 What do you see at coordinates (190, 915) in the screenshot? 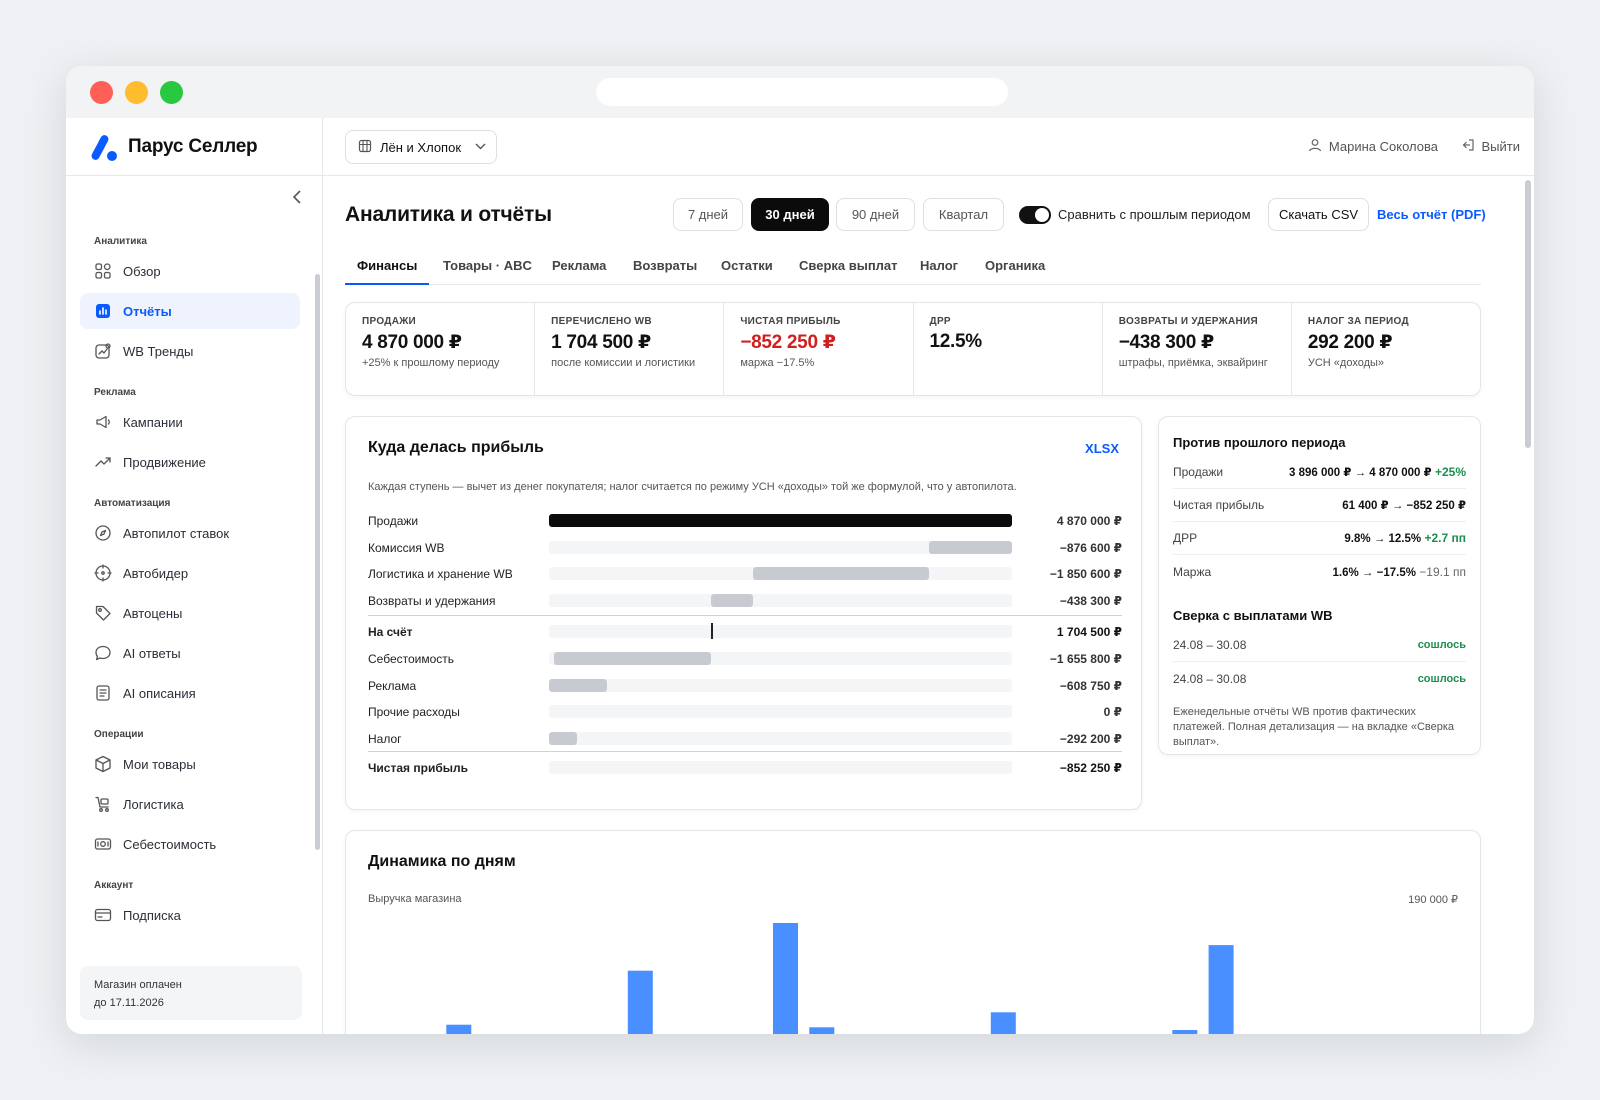
I see `sidebar-item: Подписка` at bounding box center [190, 915].